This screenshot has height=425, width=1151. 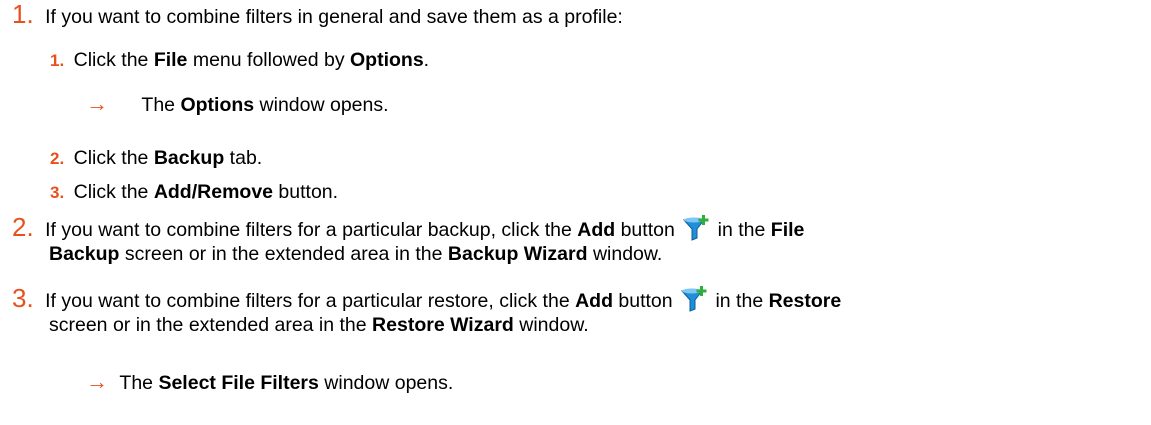 I want to click on final-result: → The Select File Filters window opens., so click(x=269, y=382).